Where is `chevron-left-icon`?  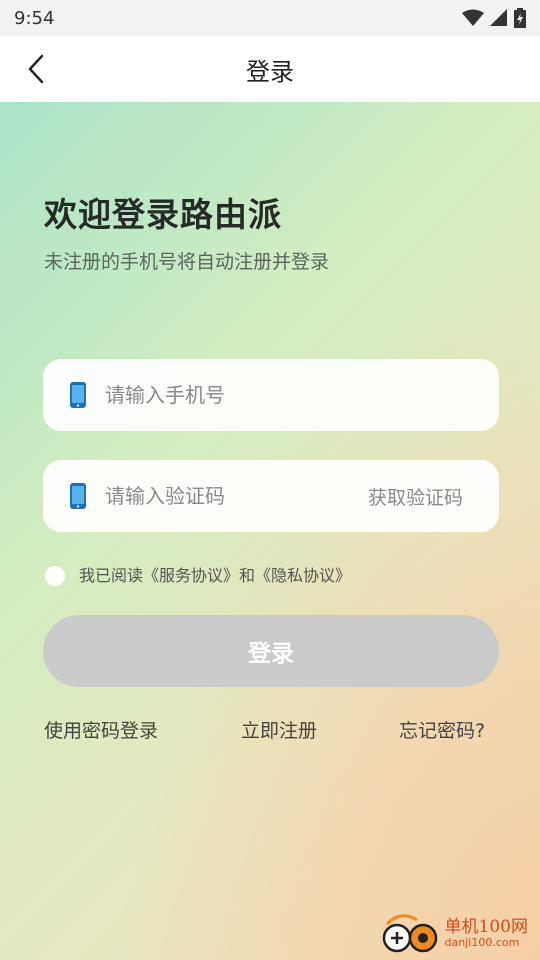
chevron-left-icon is located at coordinates (36, 69).